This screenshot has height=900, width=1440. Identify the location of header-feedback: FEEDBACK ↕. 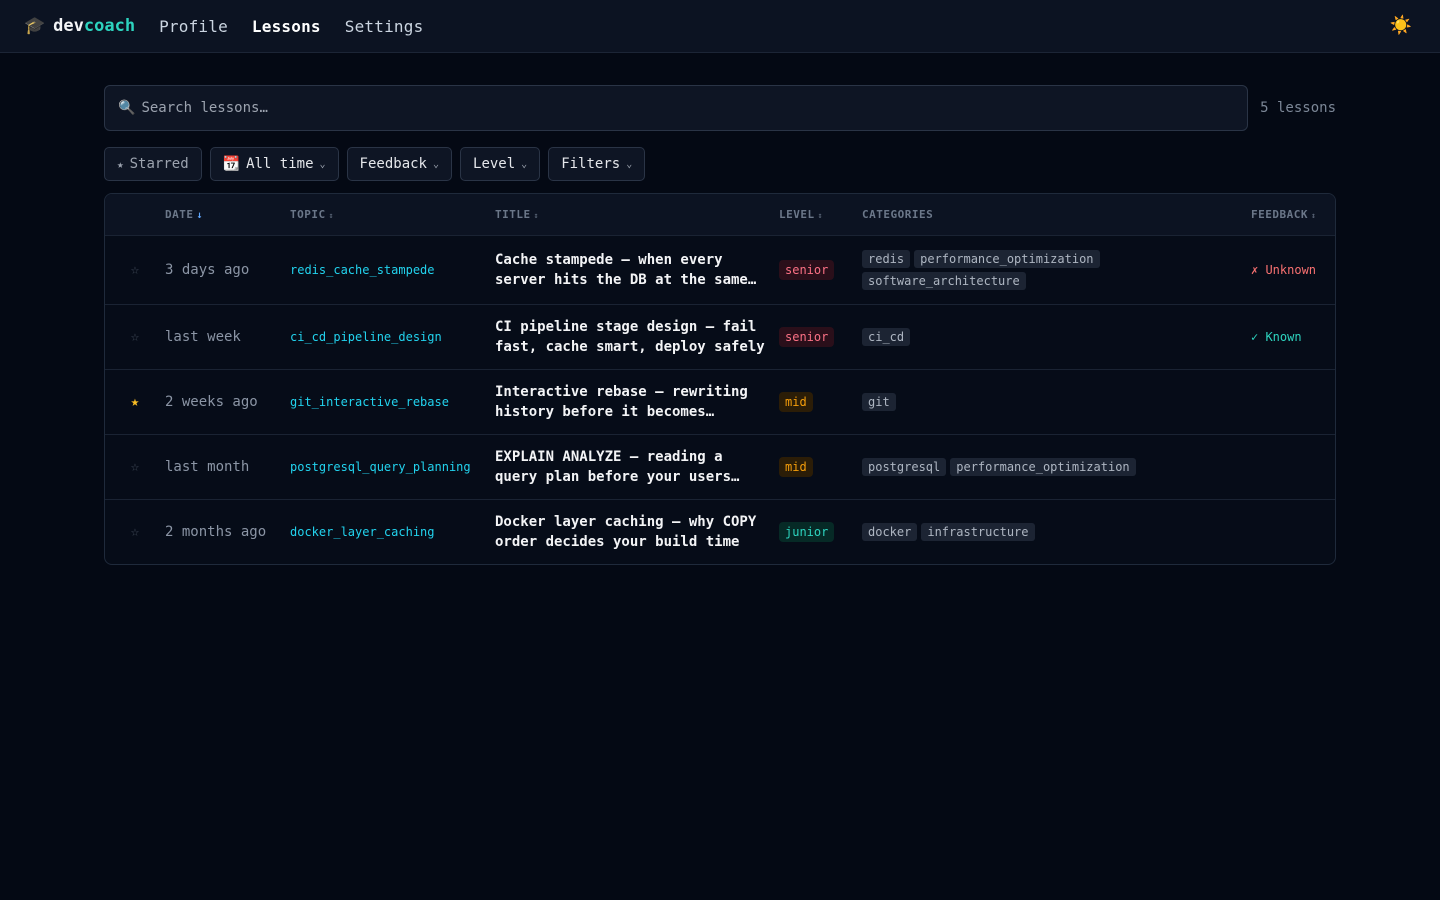
(1293, 214).